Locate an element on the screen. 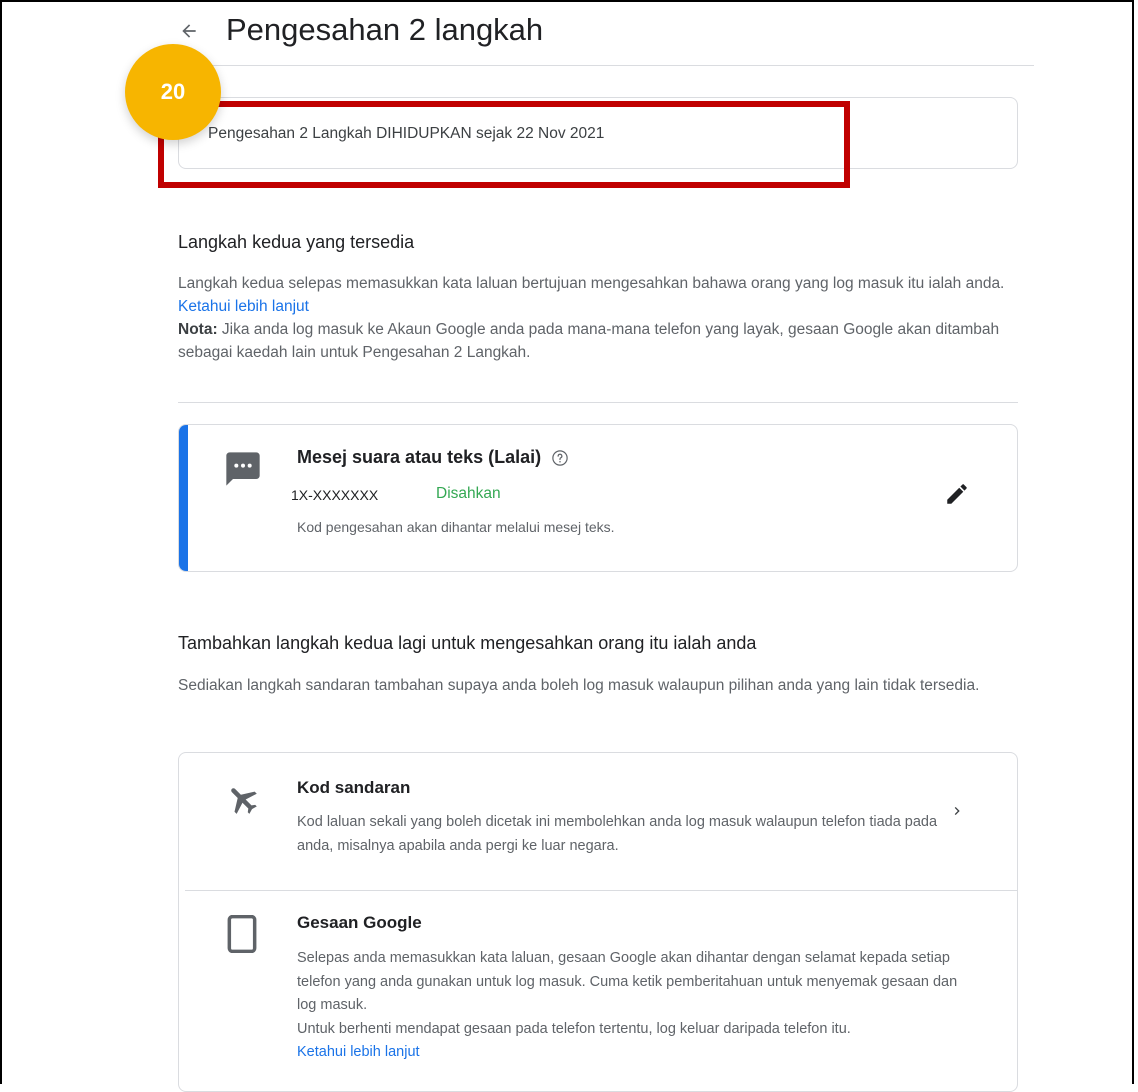 The image size is (1138, 1092). method-title: Mesej suara atau teks (Lalai) is located at coordinates (433, 457).